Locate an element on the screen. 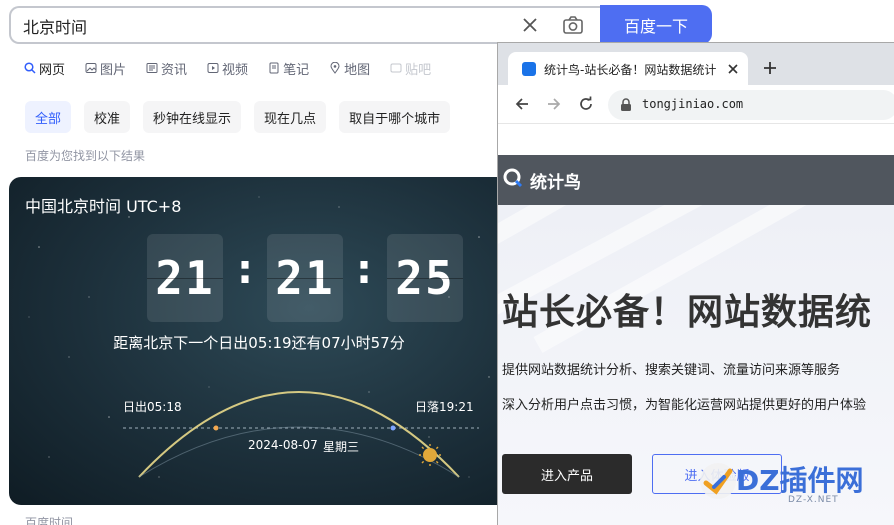 The image size is (894, 525). sunset-dot is located at coordinates (393, 428).